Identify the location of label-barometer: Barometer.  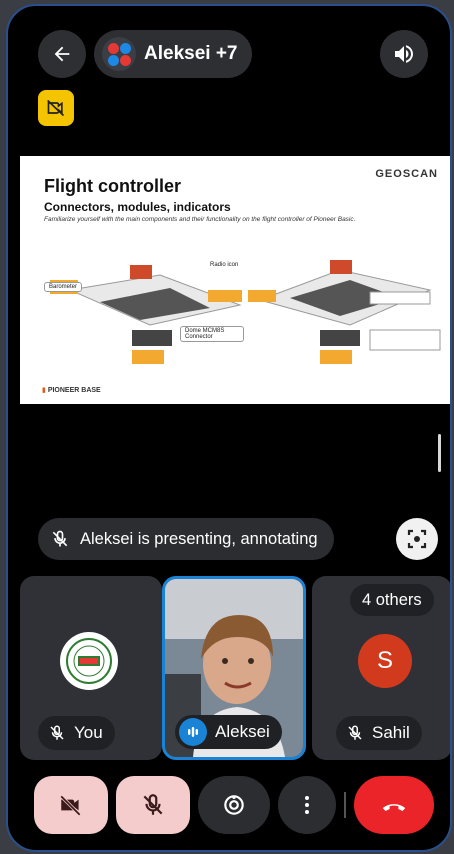
(63, 287).